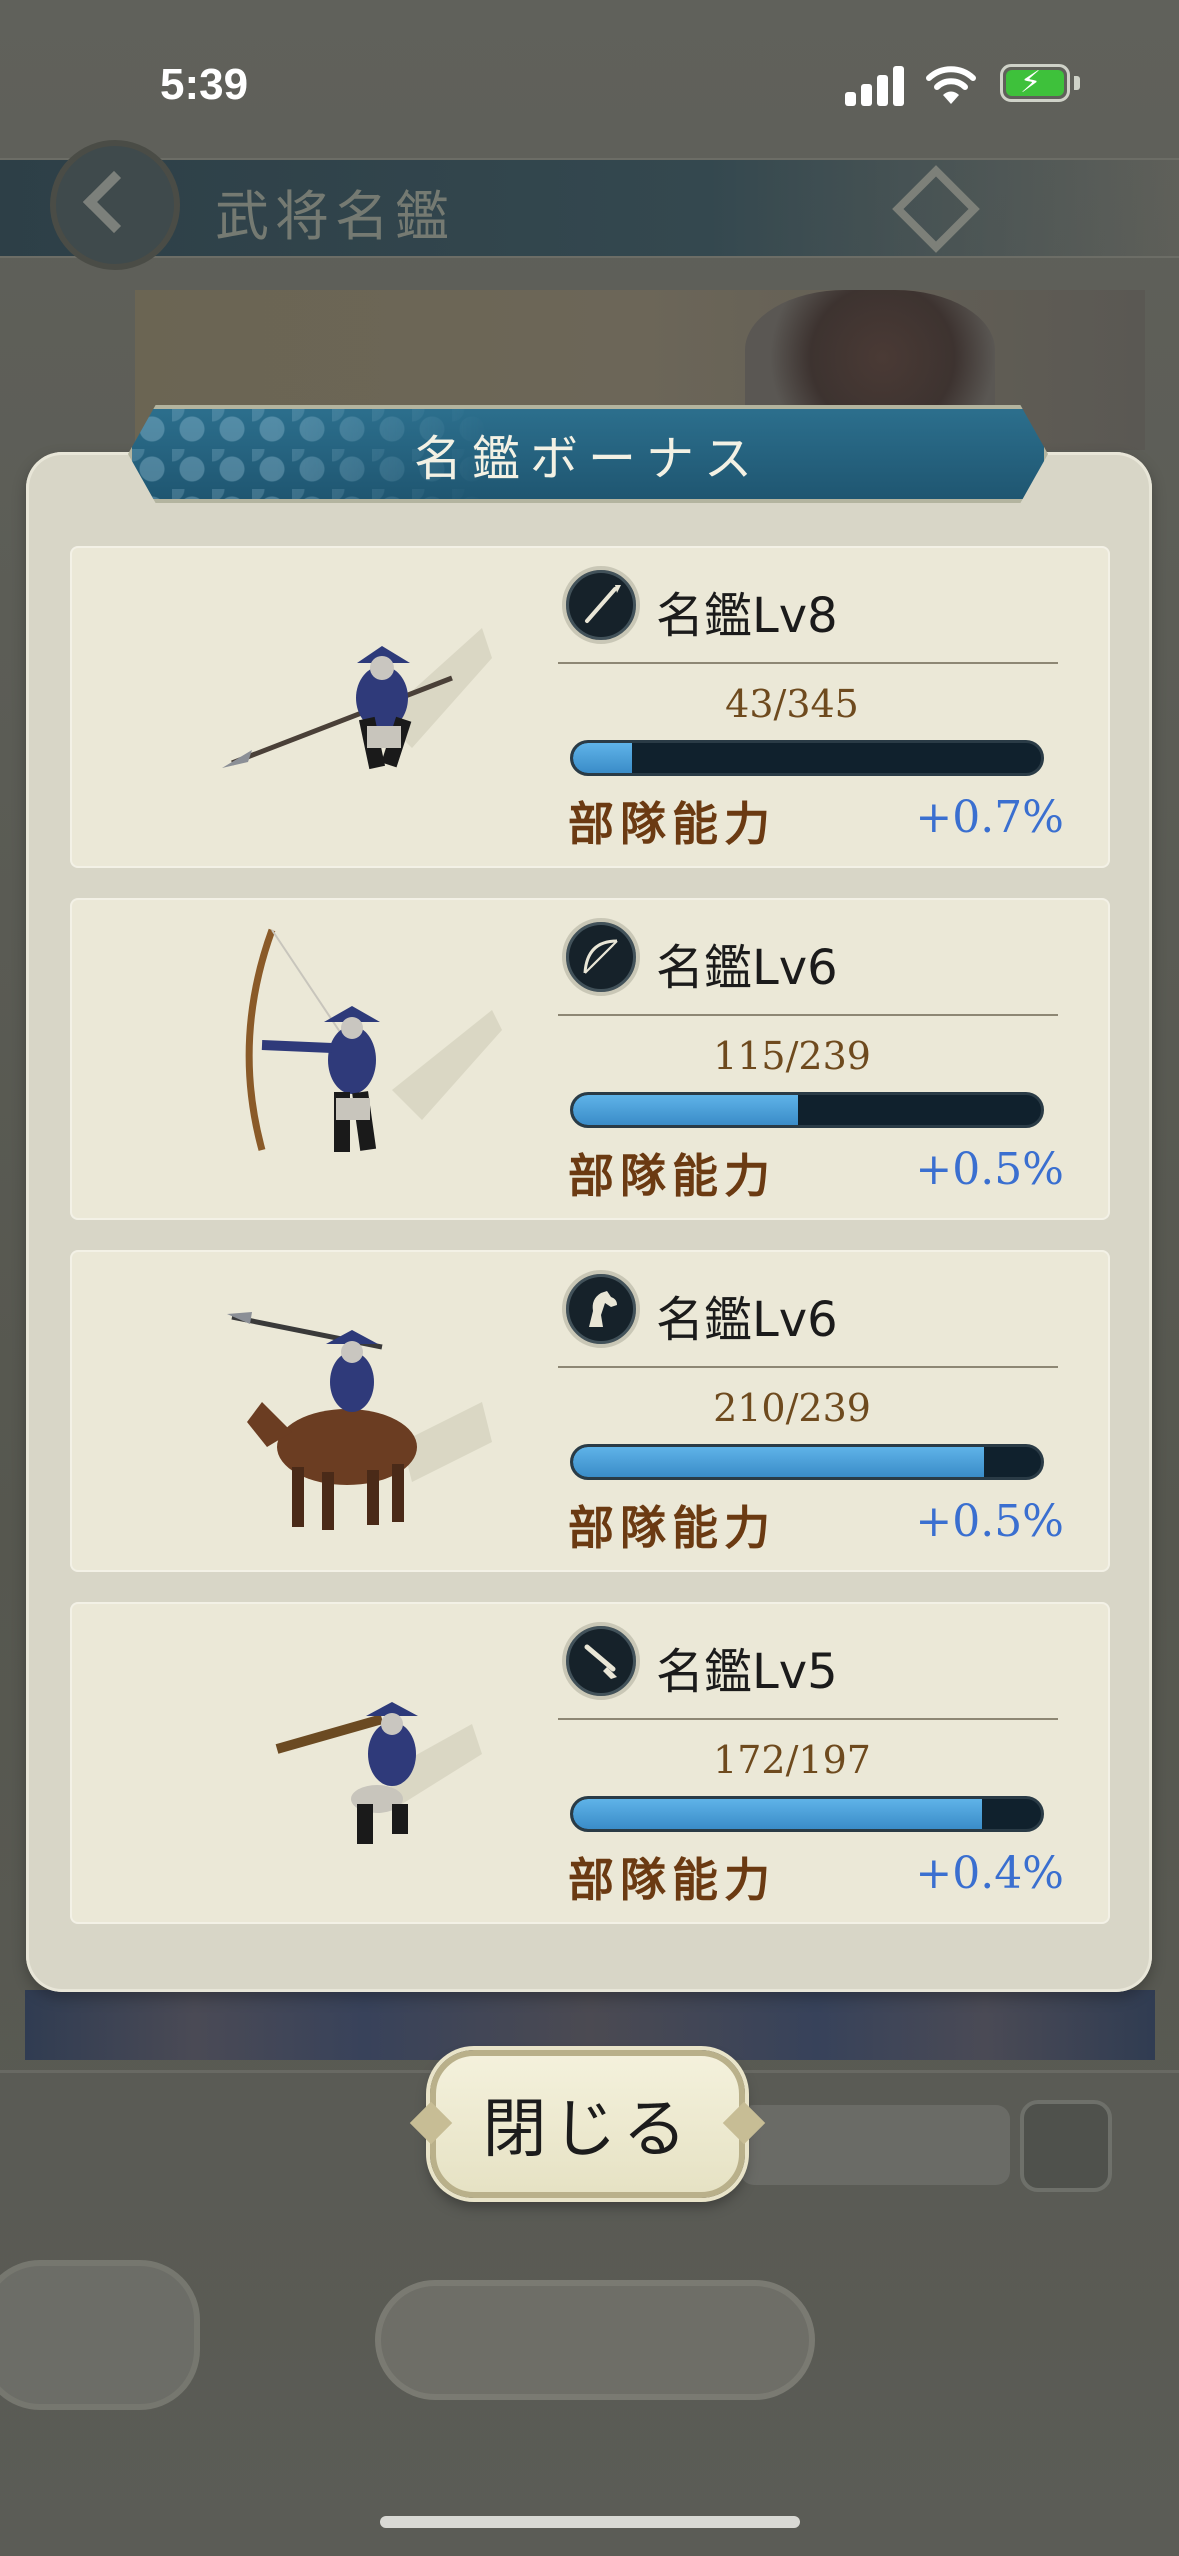 This screenshot has height=2556, width=1179. I want to click on card-ability-value: +0.7%, so click(989, 817).